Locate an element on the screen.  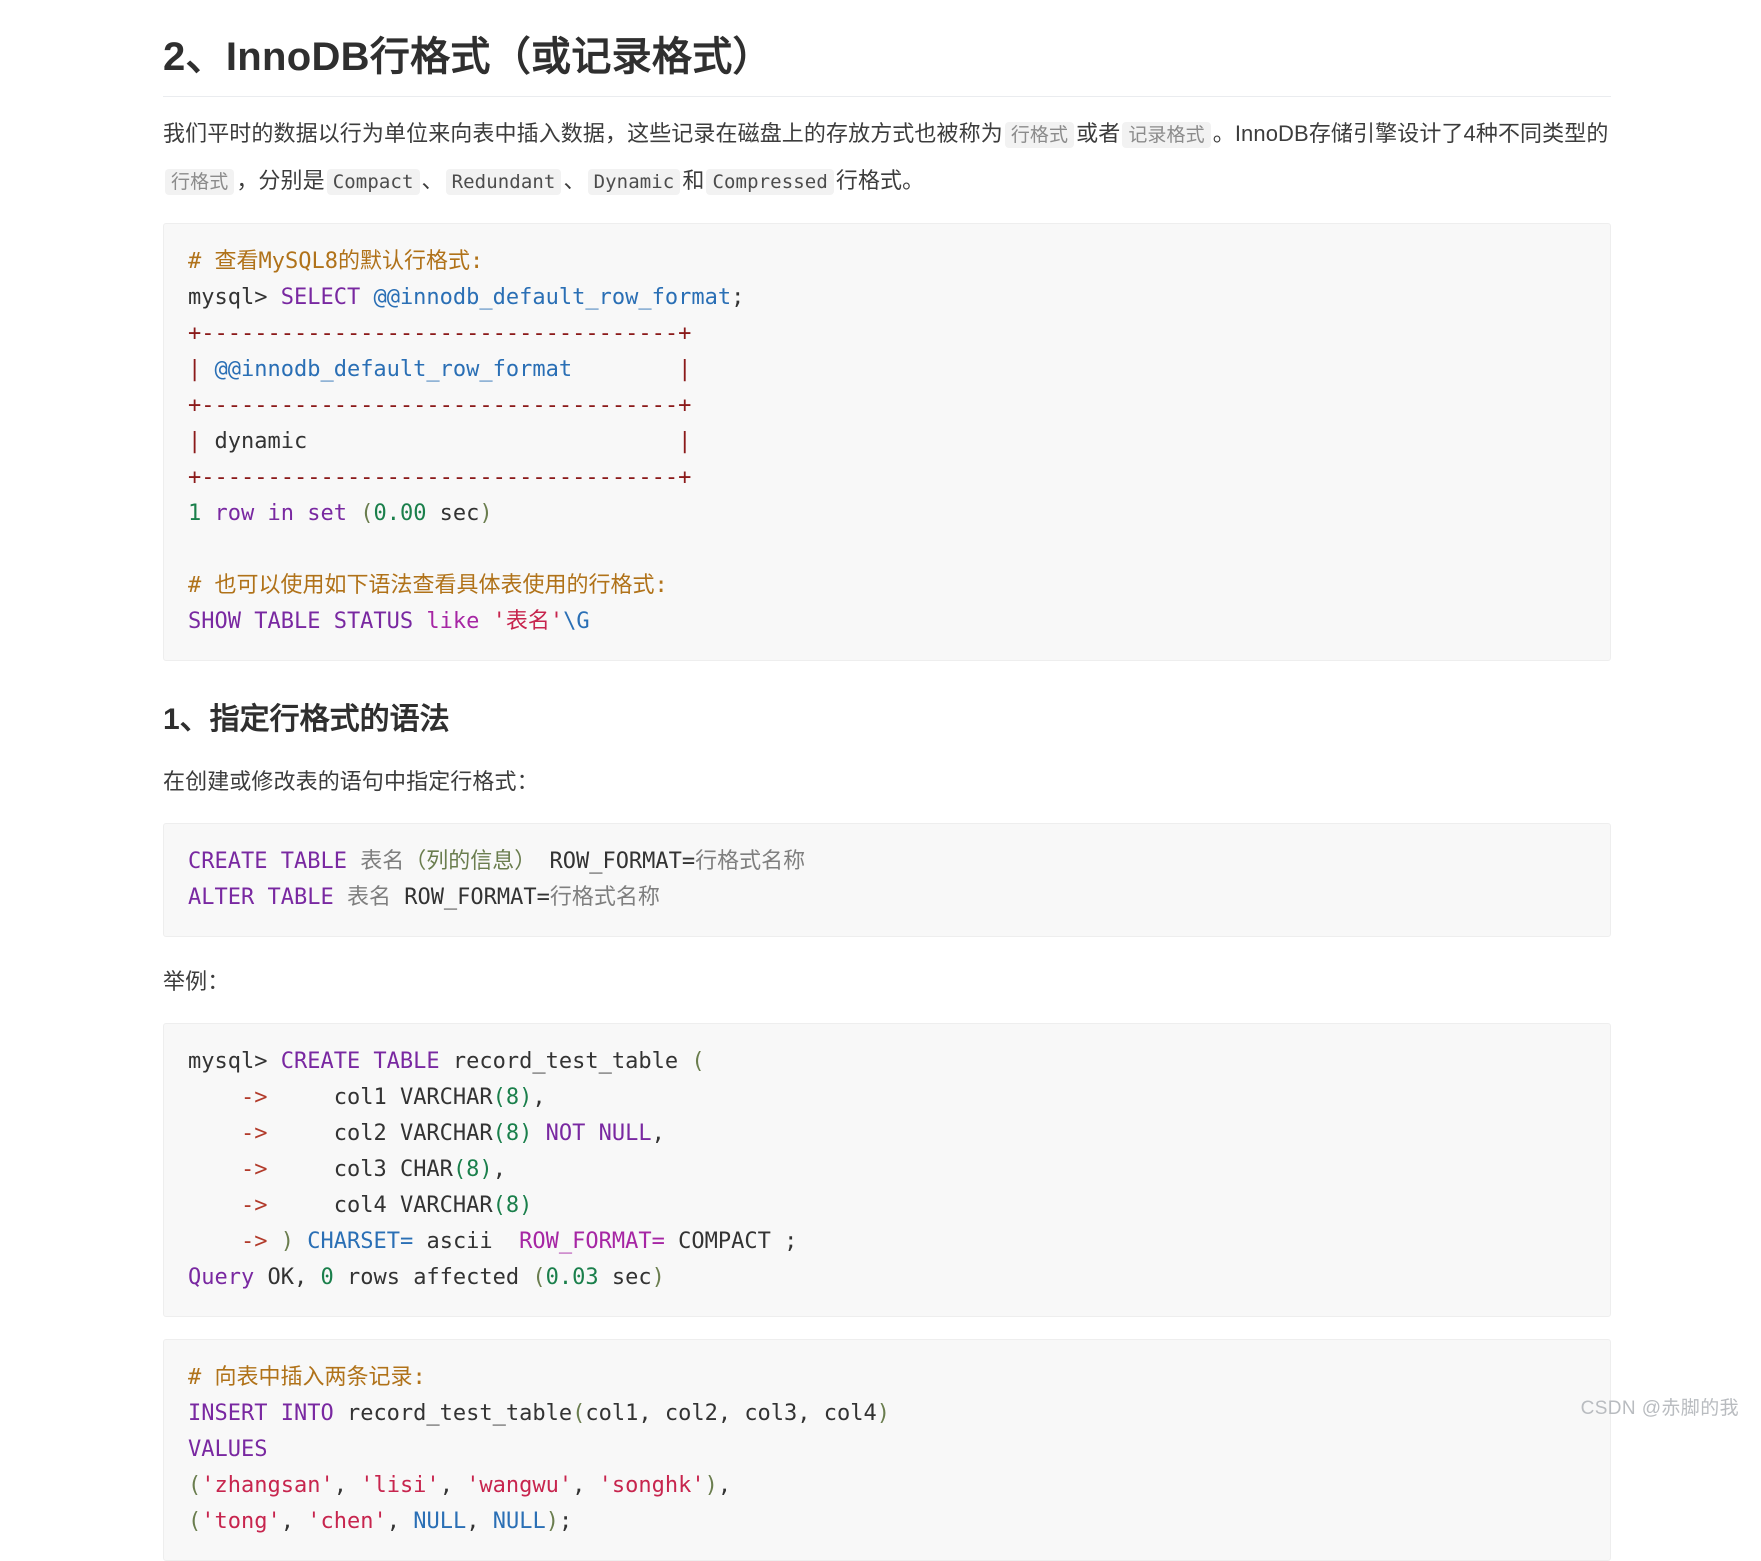
syntax-paragraph: 在创建或修改表的语句中指定行格式： is located at coordinates (351, 781).